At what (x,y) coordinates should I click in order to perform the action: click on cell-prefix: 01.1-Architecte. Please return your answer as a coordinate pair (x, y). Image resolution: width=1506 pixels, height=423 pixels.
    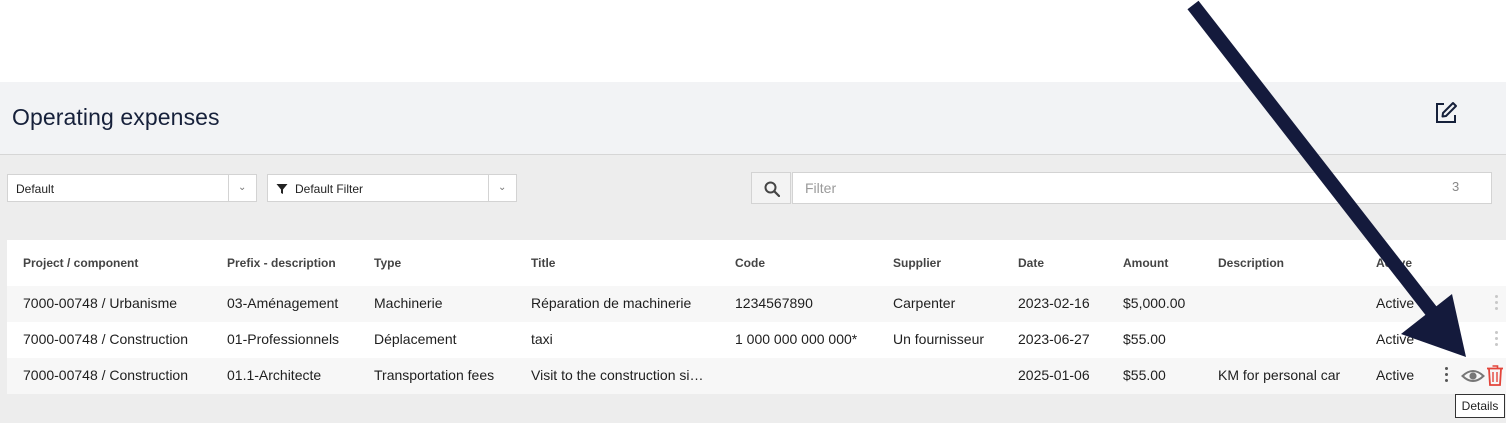
    Looking at the image, I should click on (274, 375).